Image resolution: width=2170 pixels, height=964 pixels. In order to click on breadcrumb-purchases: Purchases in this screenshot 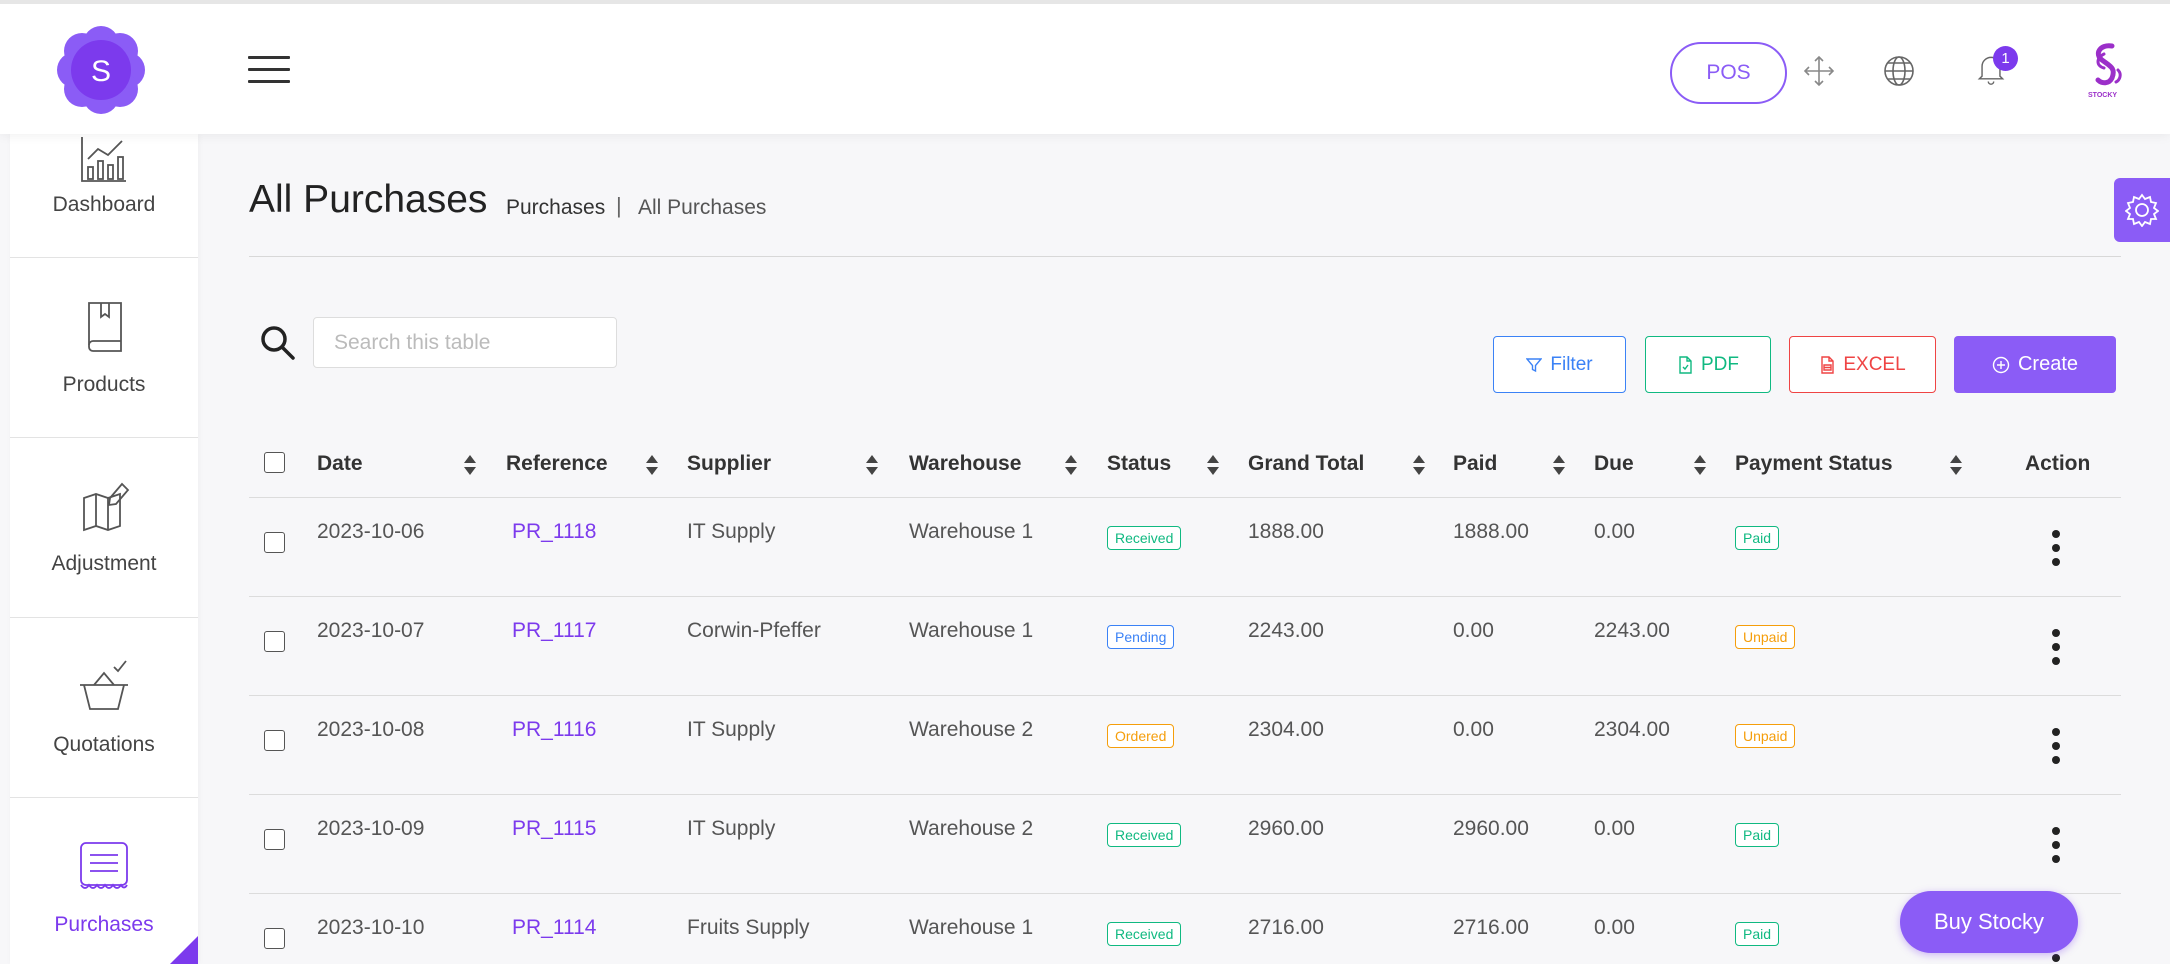, I will do `click(555, 208)`.